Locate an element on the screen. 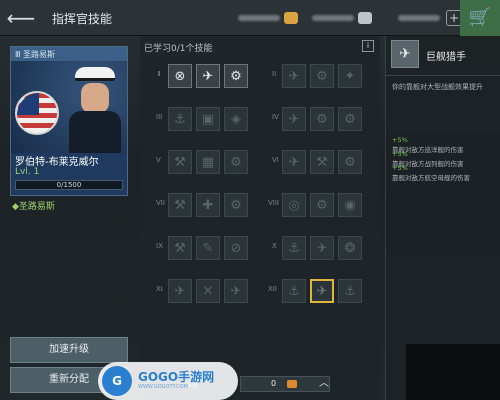 This screenshot has width=500, height=400. skill-tier2-b: ⚙ is located at coordinates (322, 76).